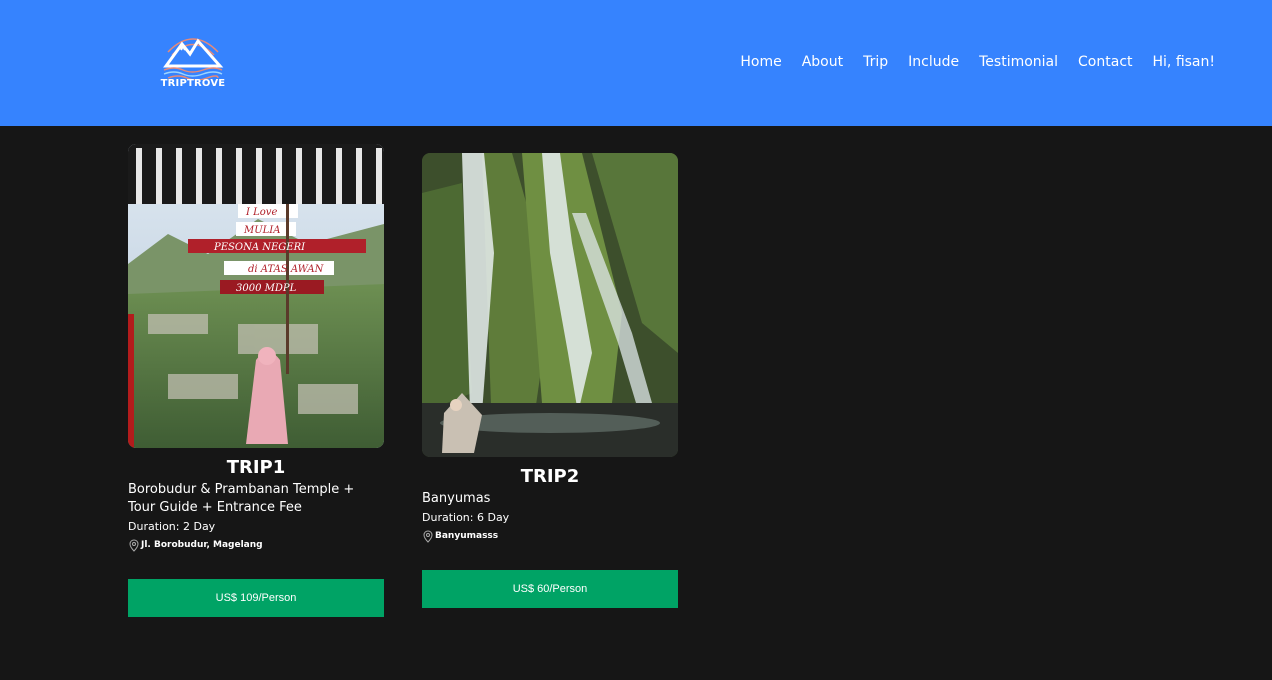  Describe the element at coordinates (550, 476) in the screenshot. I see `trip-title: TRIP2` at that location.